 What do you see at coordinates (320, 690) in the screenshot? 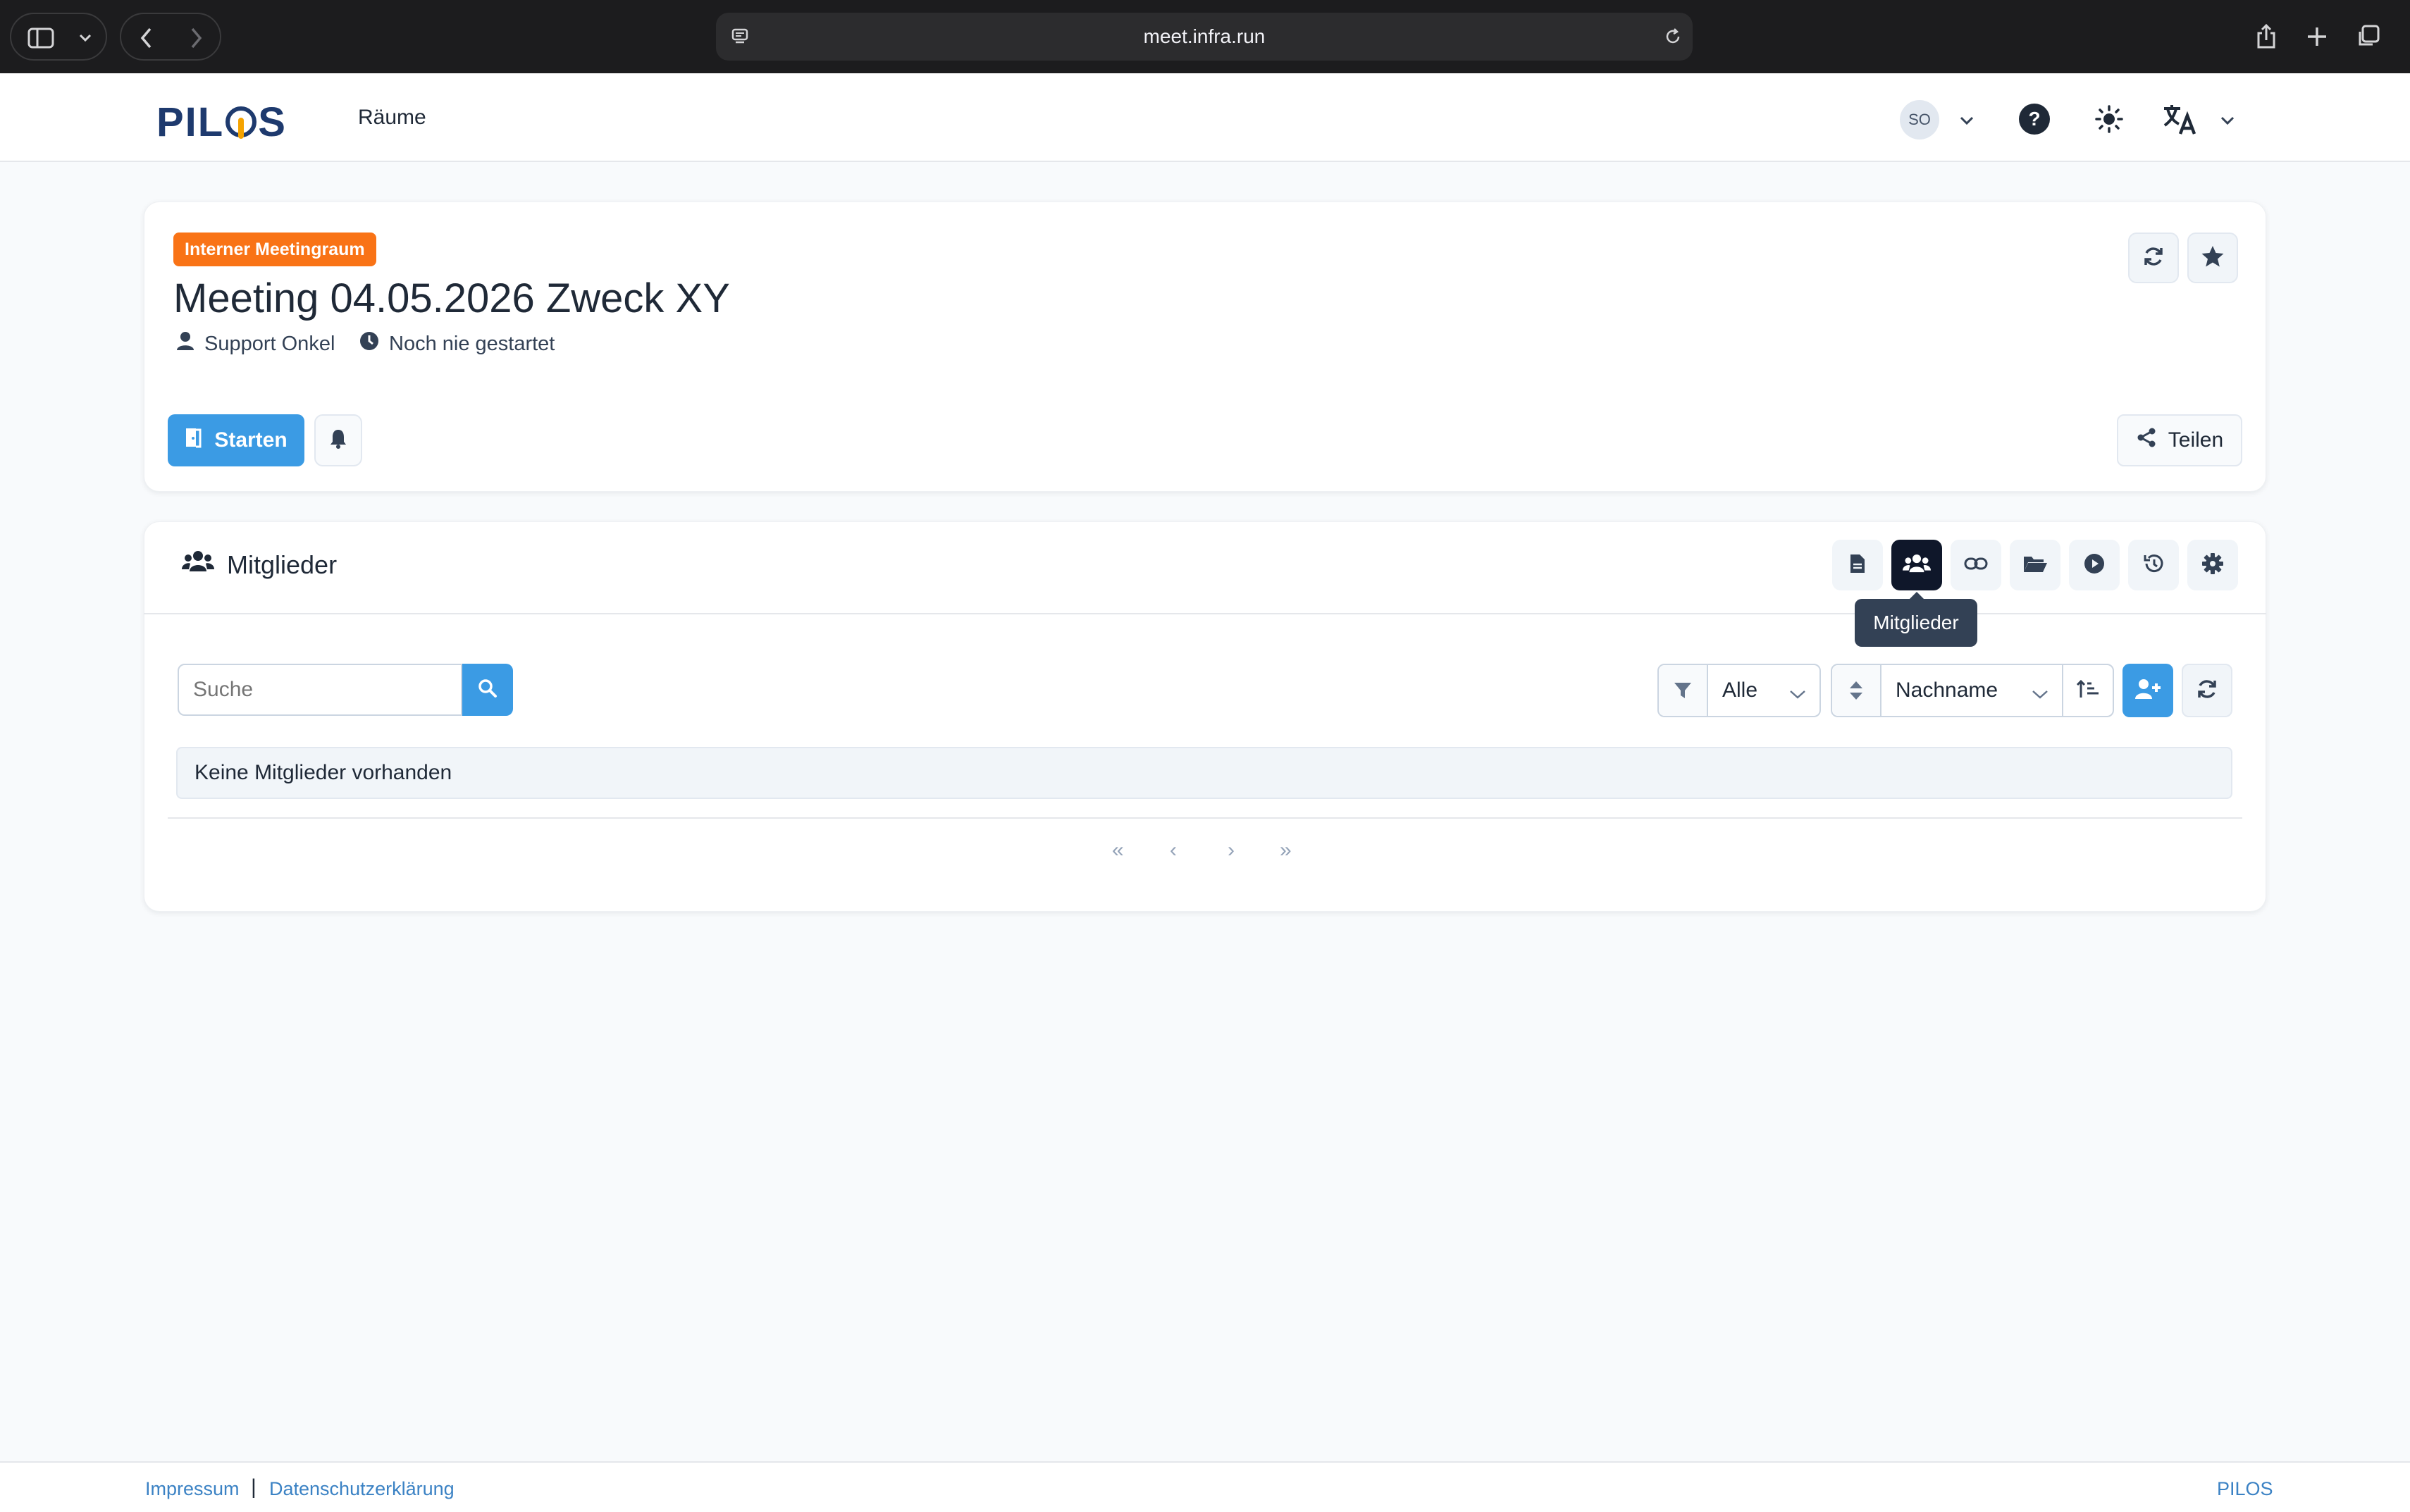
I see `member-search-input` at bounding box center [320, 690].